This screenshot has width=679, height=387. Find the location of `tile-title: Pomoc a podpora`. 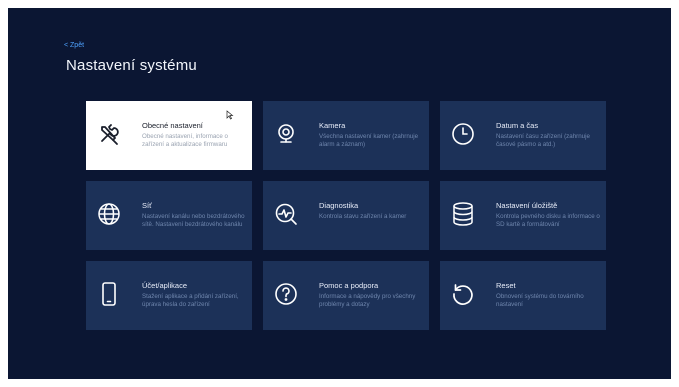

tile-title: Pomoc a podpora is located at coordinates (349, 285).